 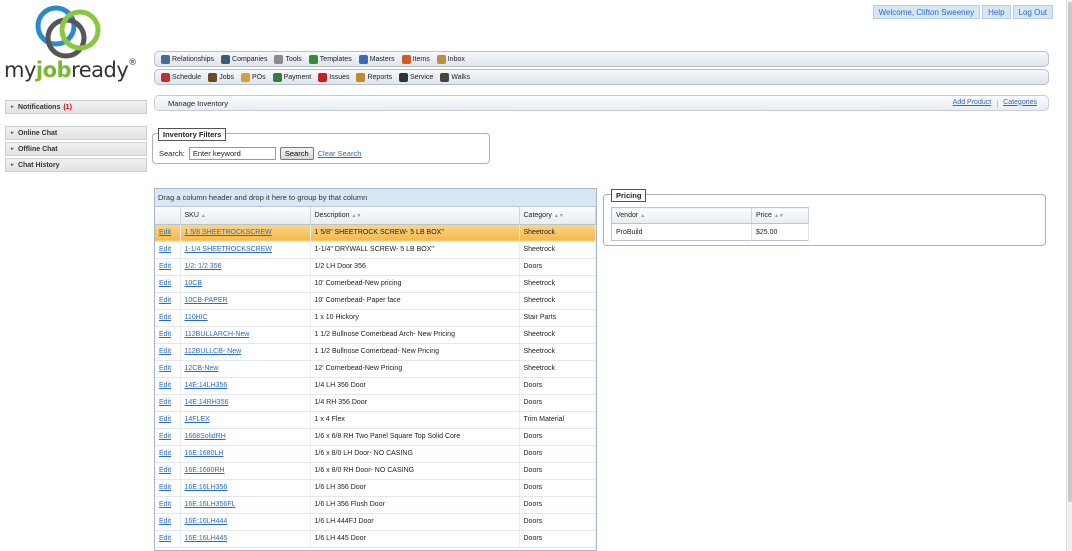 What do you see at coordinates (221, 77) in the screenshot?
I see `nav-item-jobs: Jobs` at bounding box center [221, 77].